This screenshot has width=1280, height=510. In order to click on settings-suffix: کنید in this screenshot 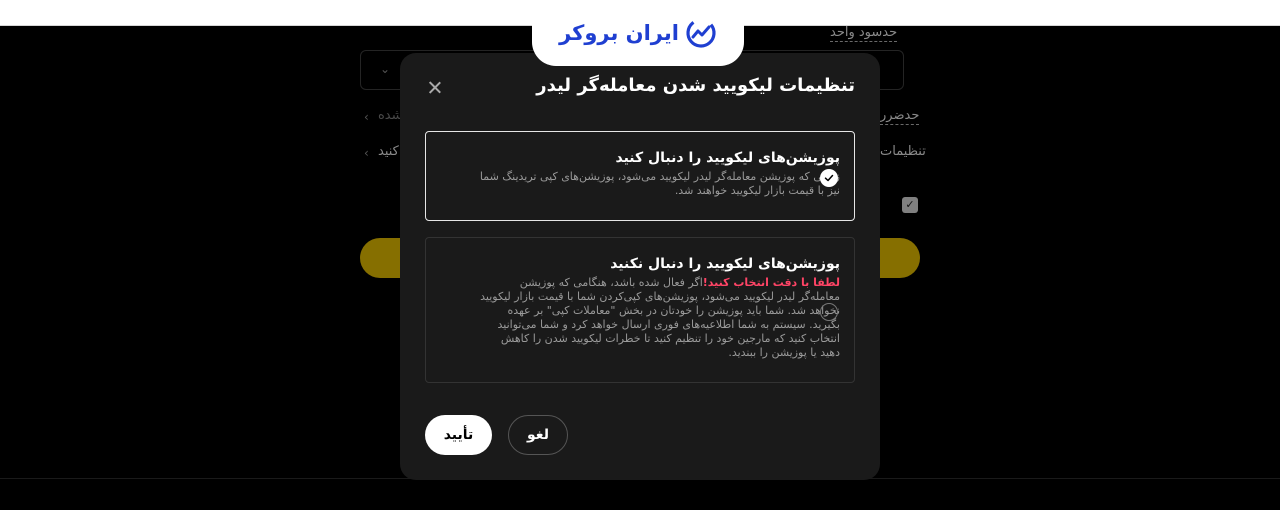, I will do `click(388, 151)`.